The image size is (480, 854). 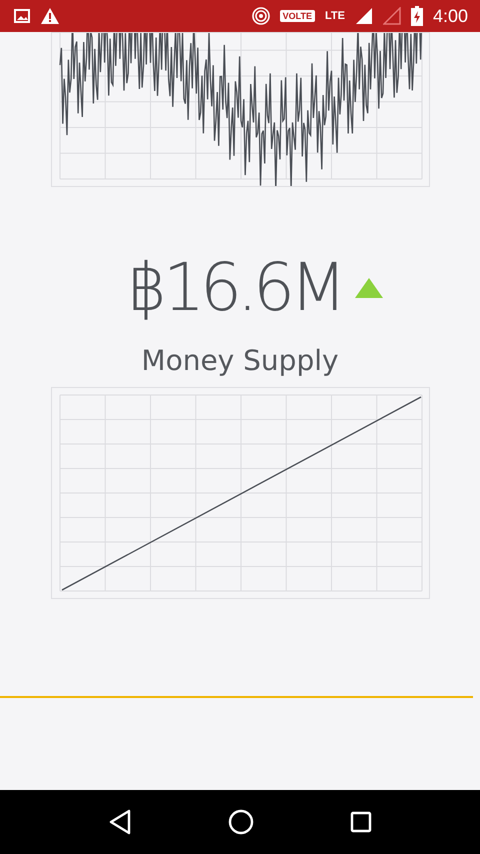 I want to click on battery-icon, so click(x=416, y=16).